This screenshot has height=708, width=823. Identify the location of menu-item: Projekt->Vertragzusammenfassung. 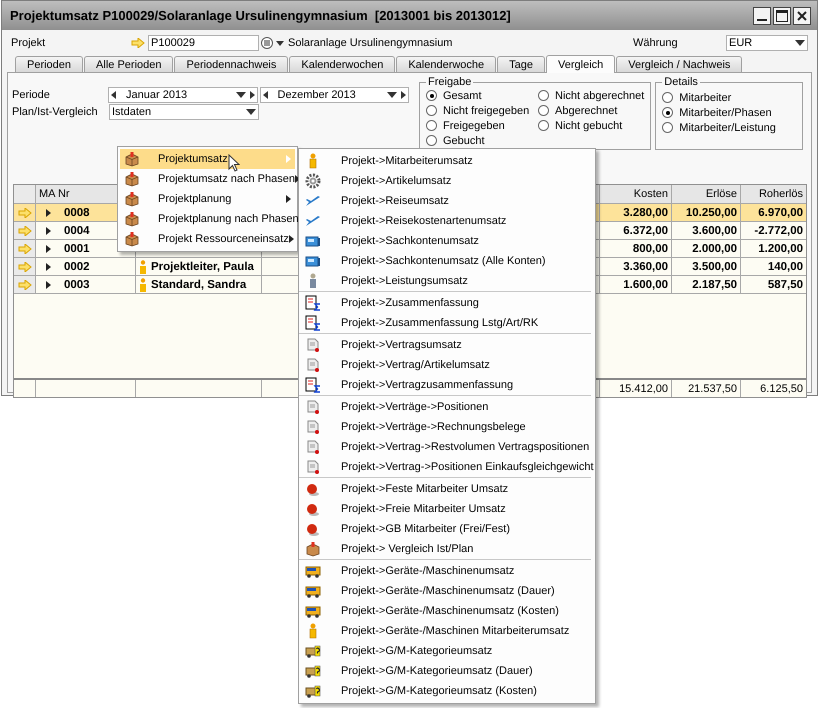
(447, 385).